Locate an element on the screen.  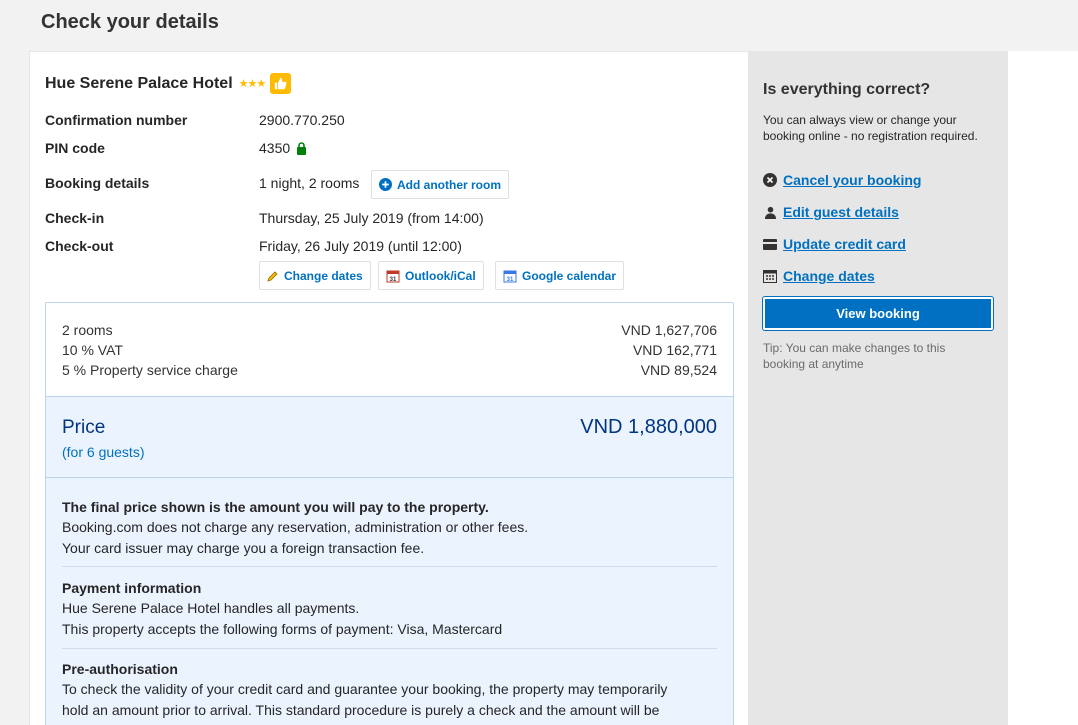
check-in-label: Check-in is located at coordinates (75, 218).